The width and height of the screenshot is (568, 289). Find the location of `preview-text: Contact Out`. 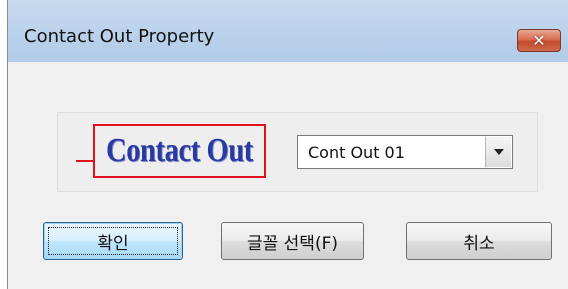

preview-text: Contact Out is located at coordinates (179, 150).